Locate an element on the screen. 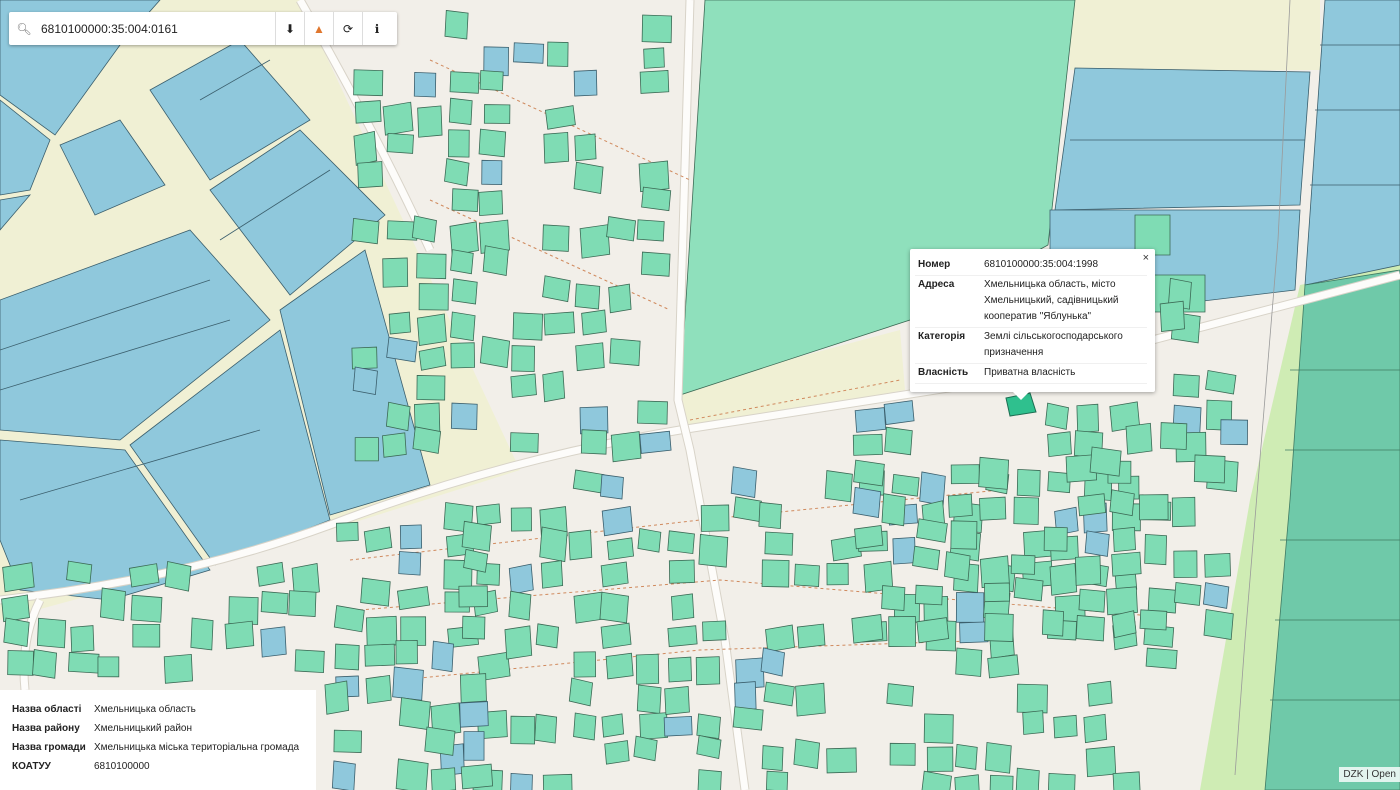  search-input is located at coordinates (157, 28).